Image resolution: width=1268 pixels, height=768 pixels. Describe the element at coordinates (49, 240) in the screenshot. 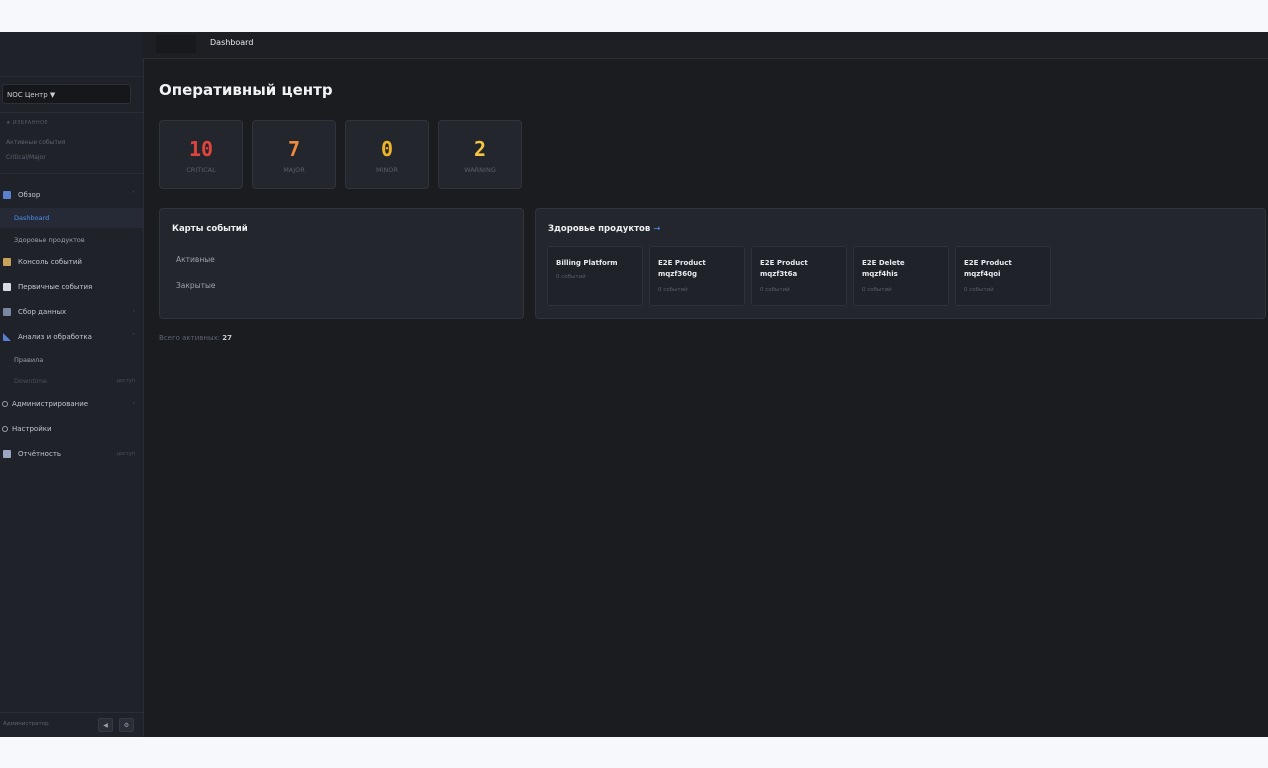

I see `sidebar-item-label: Здоровье продуктов` at that location.